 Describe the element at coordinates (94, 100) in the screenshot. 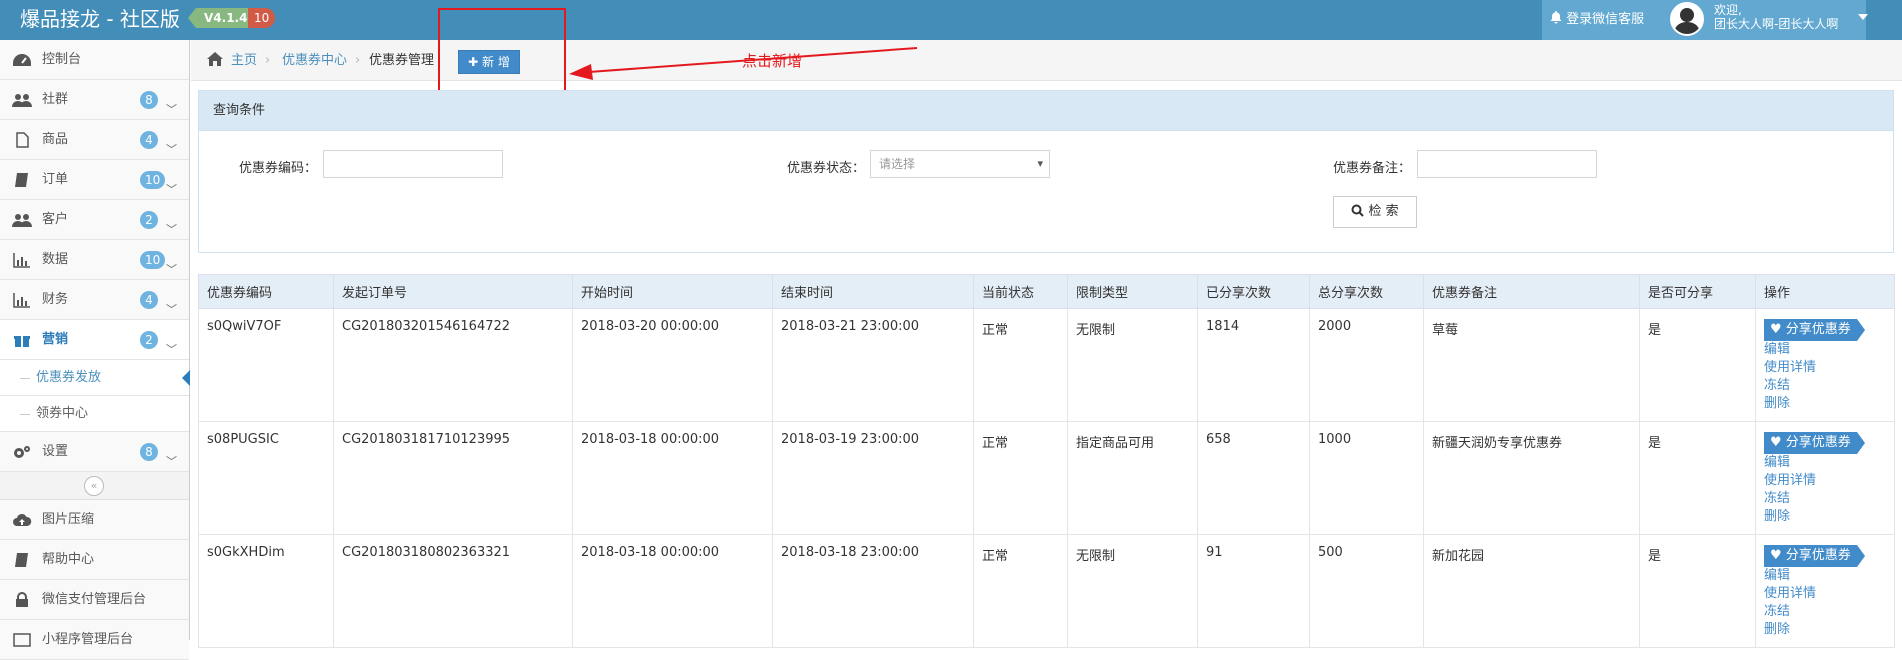

I see `sidebar-item-community: 社群 8 ﹀` at that location.